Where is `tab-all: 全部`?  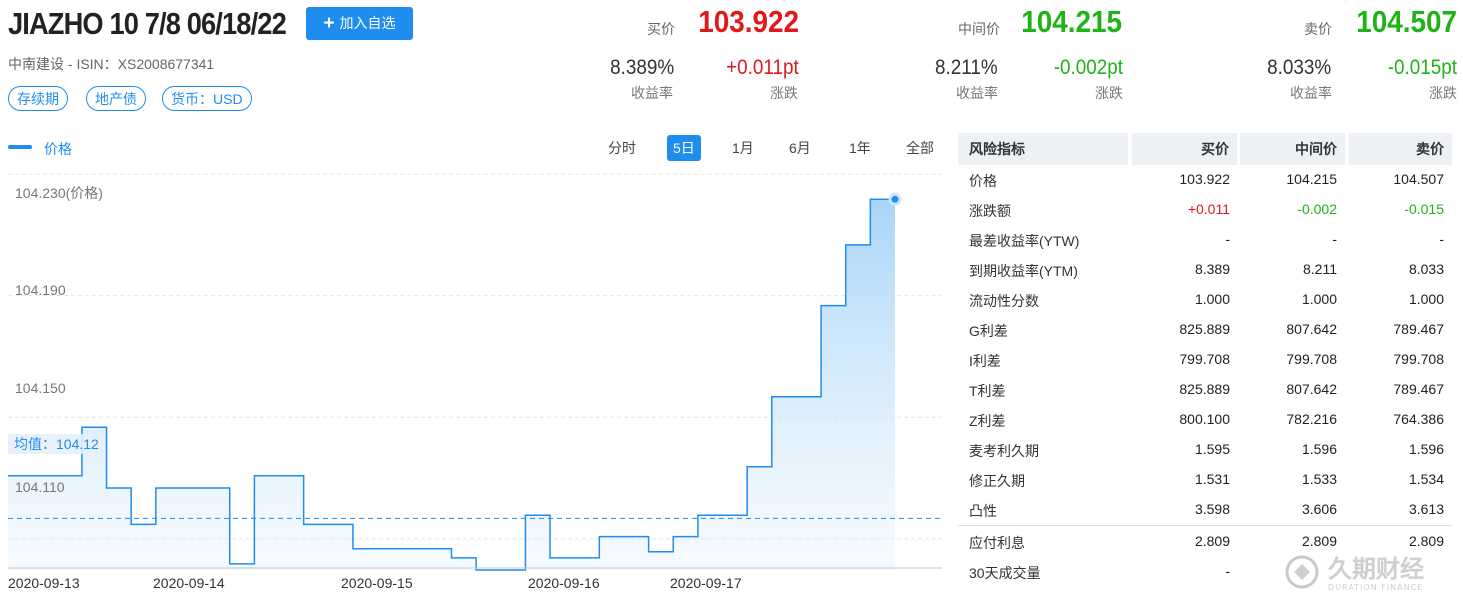 tab-all: 全部 is located at coordinates (920, 148).